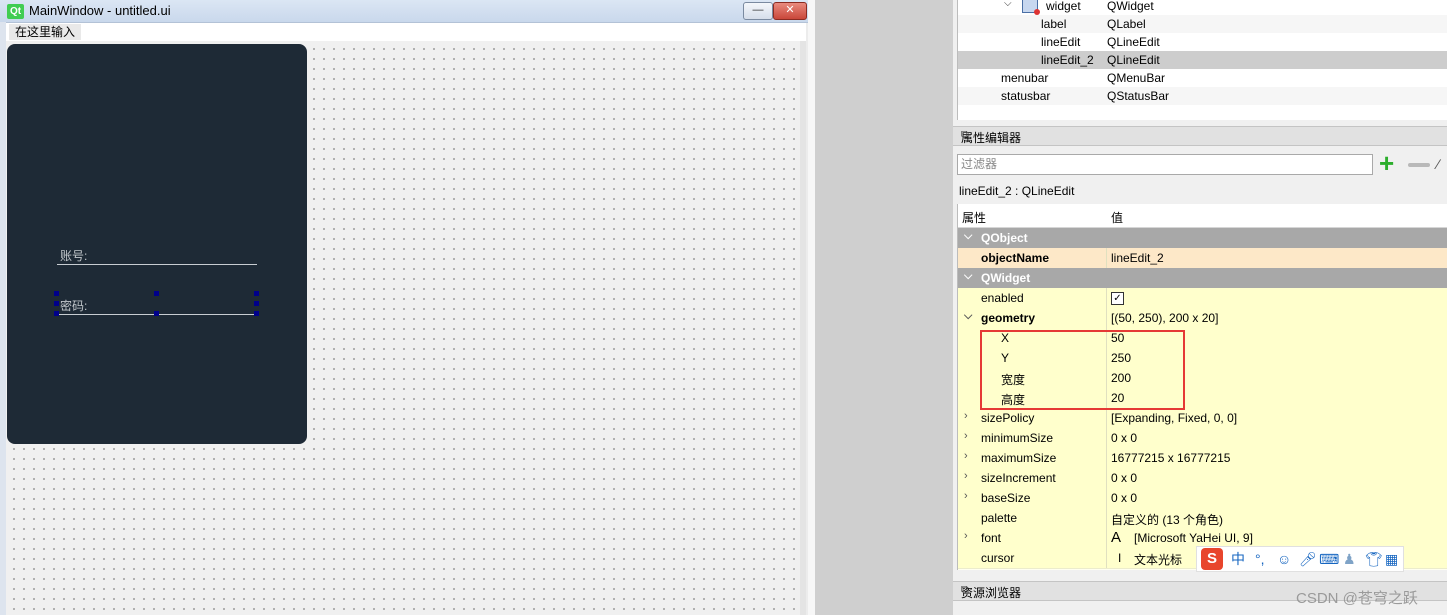  What do you see at coordinates (1137, 258) in the screenshot?
I see `prop-value: lineEdit_2` at bounding box center [1137, 258].